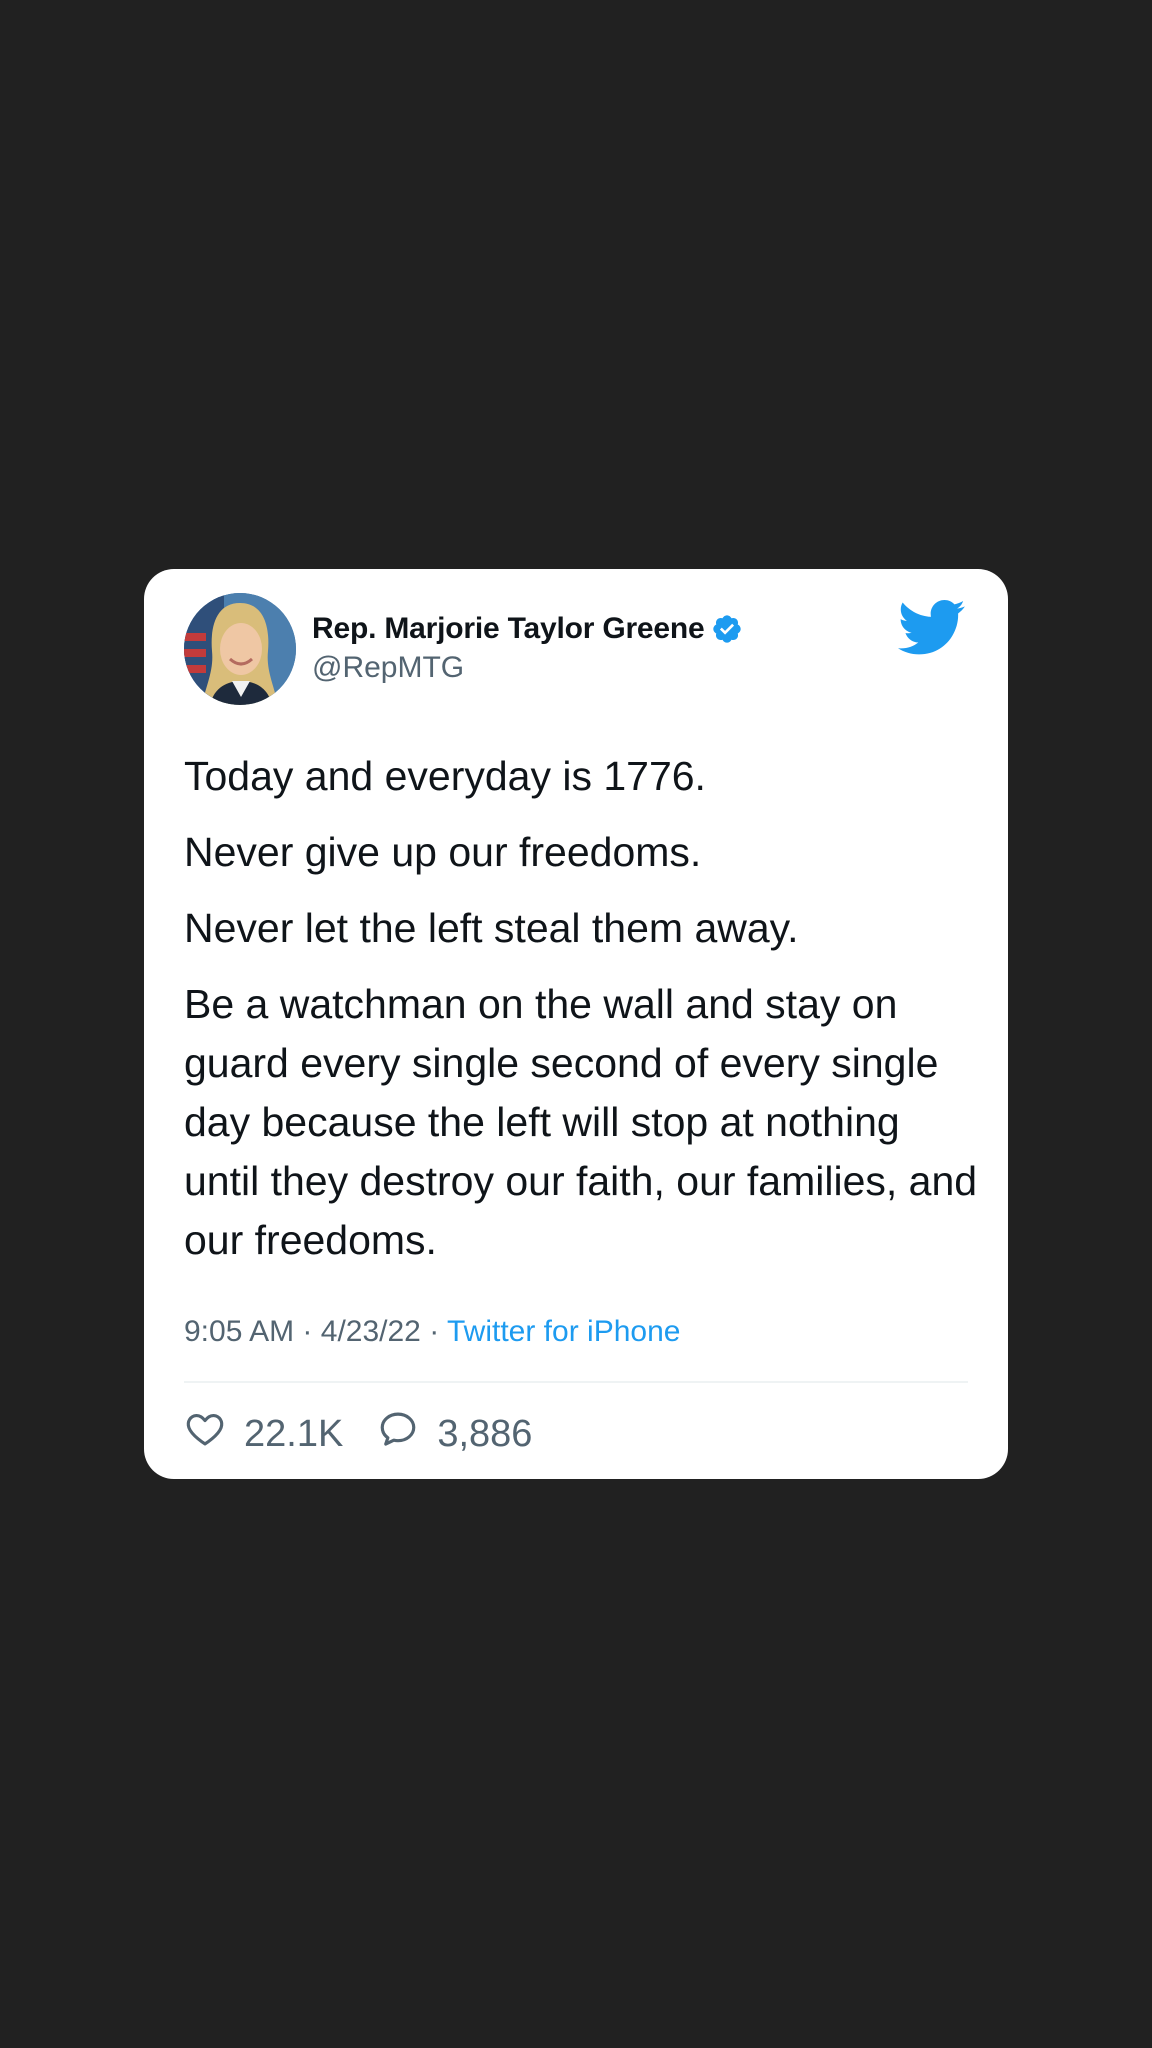 The height and width of the screenshot is (2048, 1152). Describe the element at coordinates (445, 776) in the screenshot. I see `tweet-paragraph: Today and everyday is 1776.` at that location.